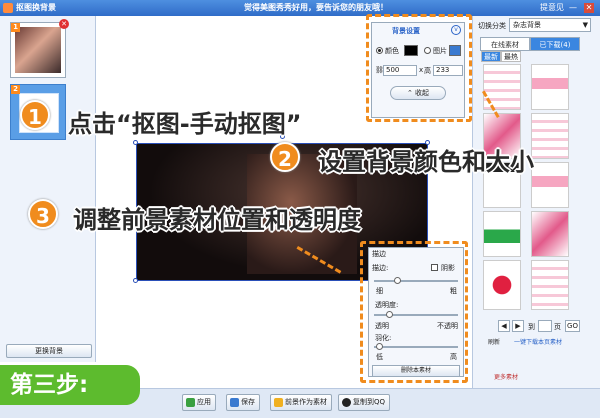 This screenshot has width=600, height=418. What do you see at coordinates (494, 341) in the screenshot?
I see `refresh-link: 刷新` at bounding box center [494, 341].